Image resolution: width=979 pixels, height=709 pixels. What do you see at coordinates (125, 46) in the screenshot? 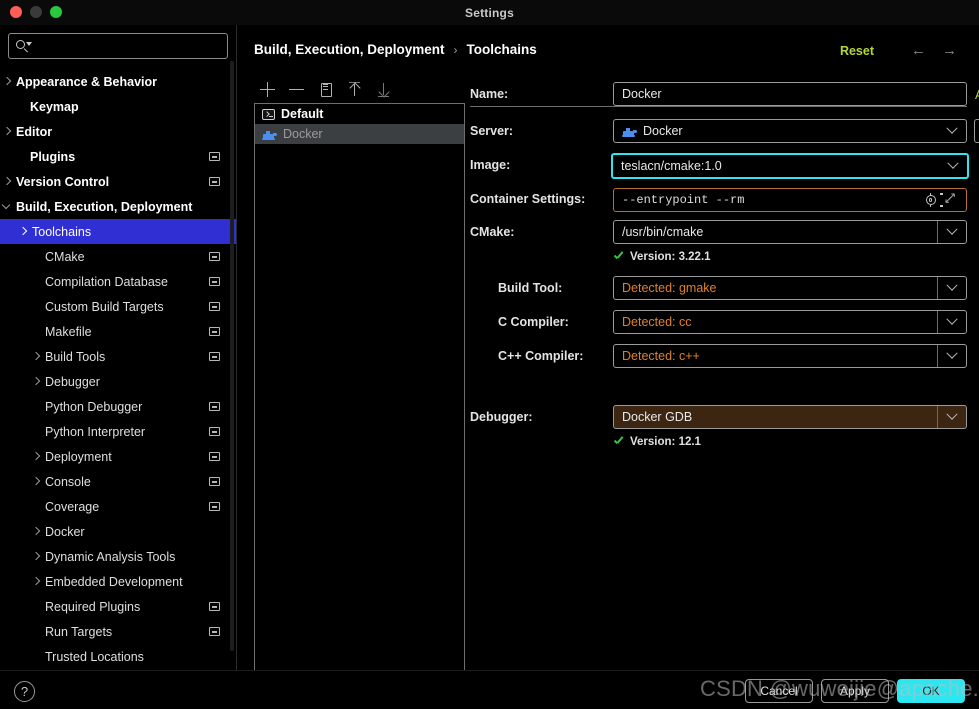
I see `search-input` at bounding box center [125, 46].